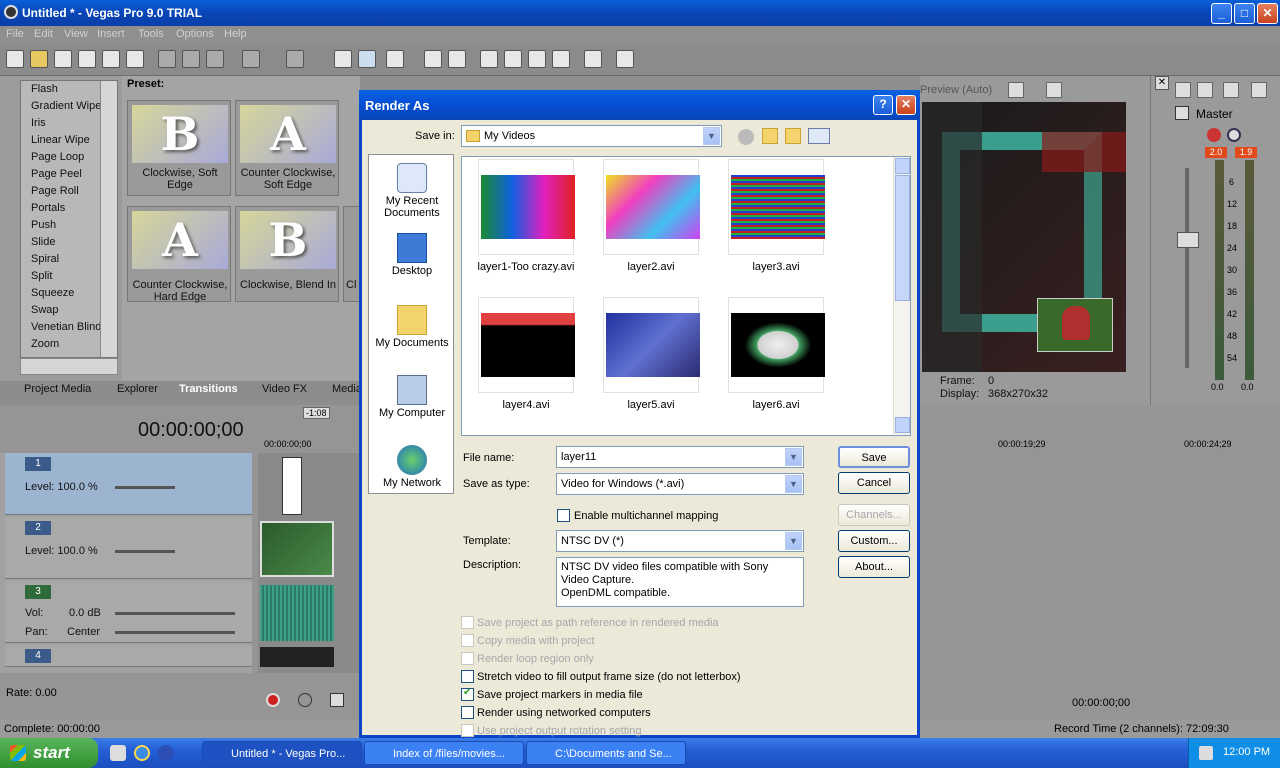 The image size is (1280, 768). I want to click on cancel-button: Cancel, so click(874, 483).